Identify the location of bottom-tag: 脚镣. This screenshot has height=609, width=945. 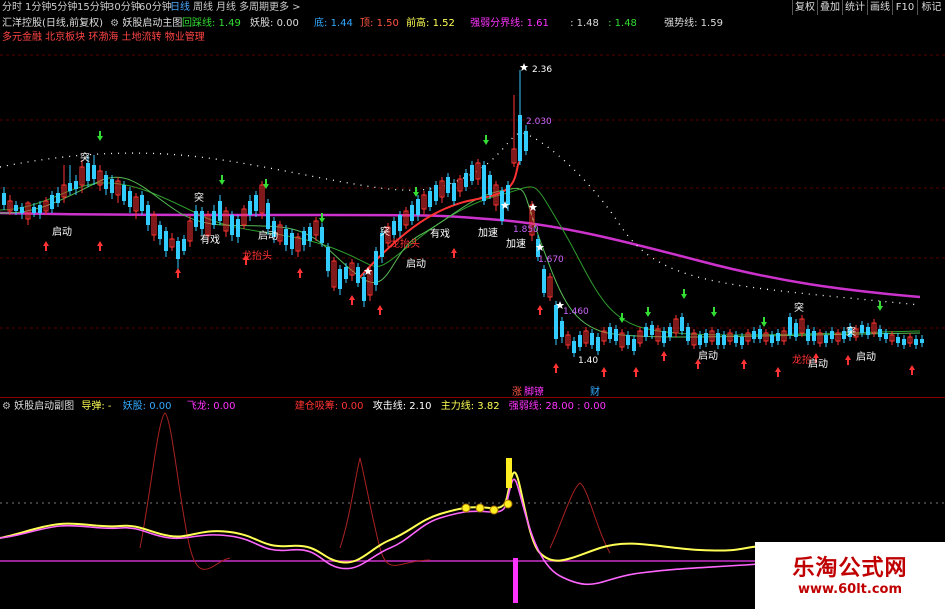
(534, 391).